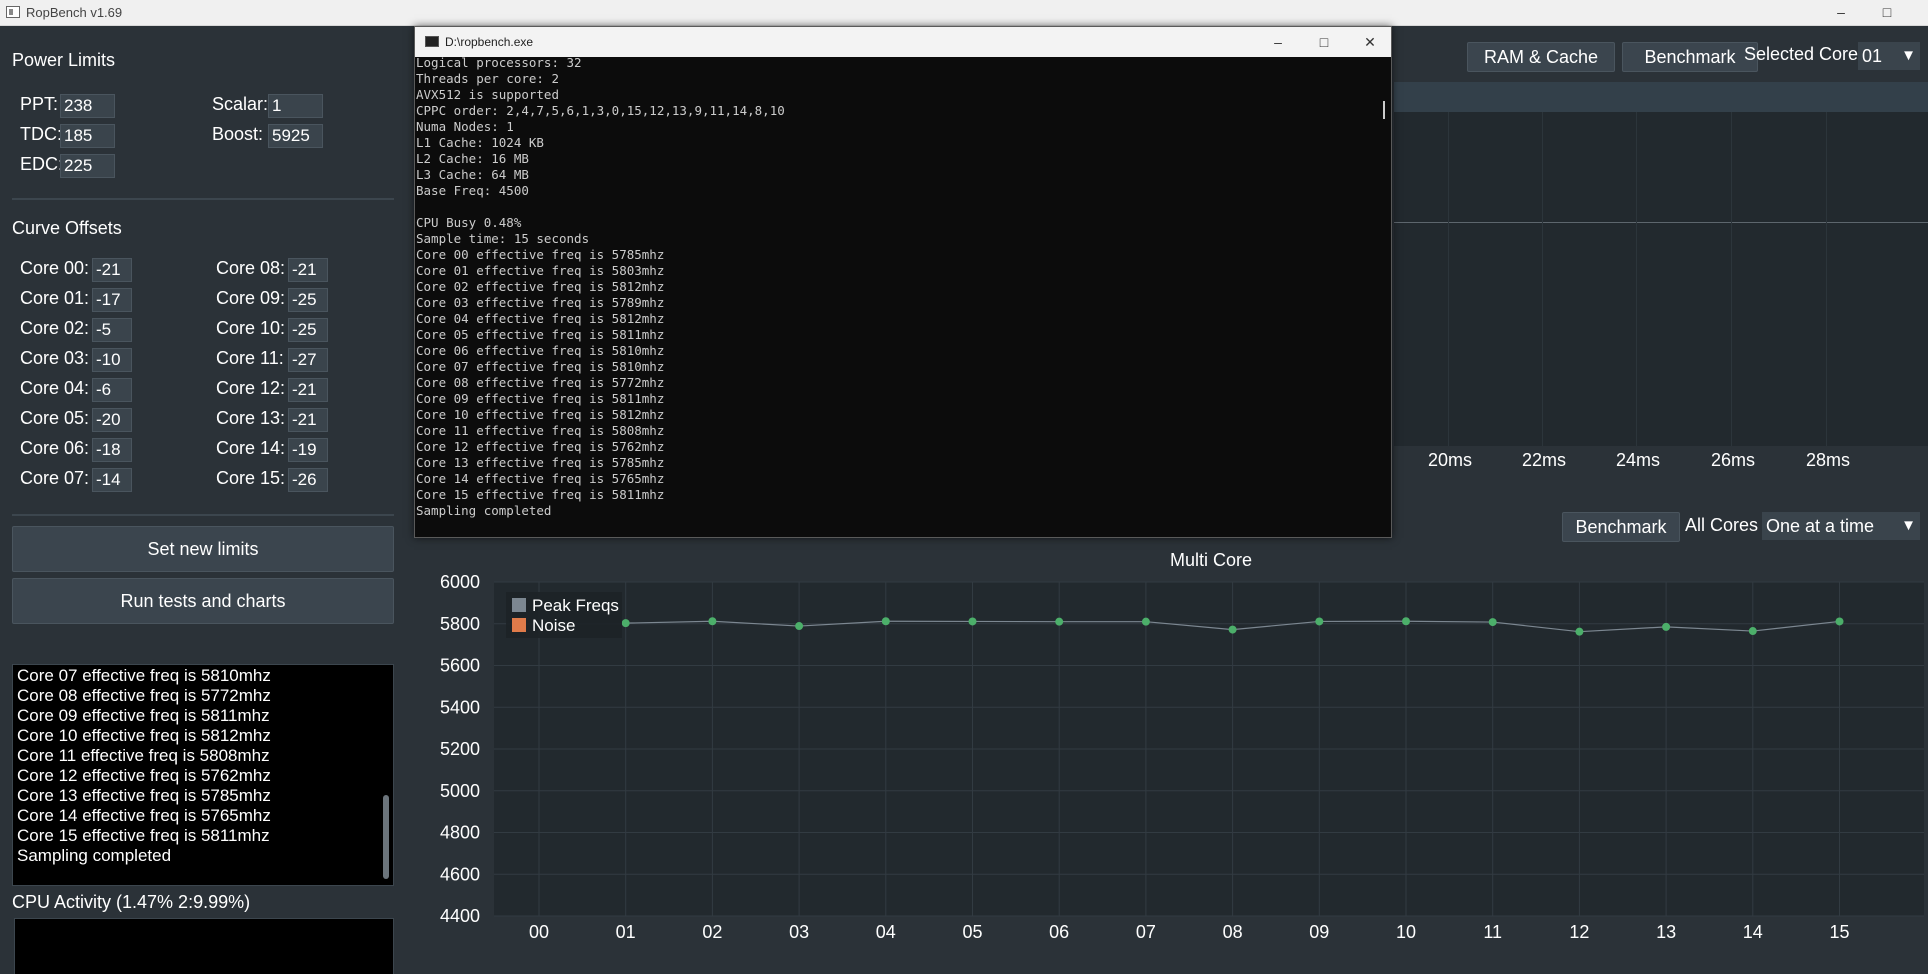  I want to click on core-offset-label: Core 11:, so click(250, 358).